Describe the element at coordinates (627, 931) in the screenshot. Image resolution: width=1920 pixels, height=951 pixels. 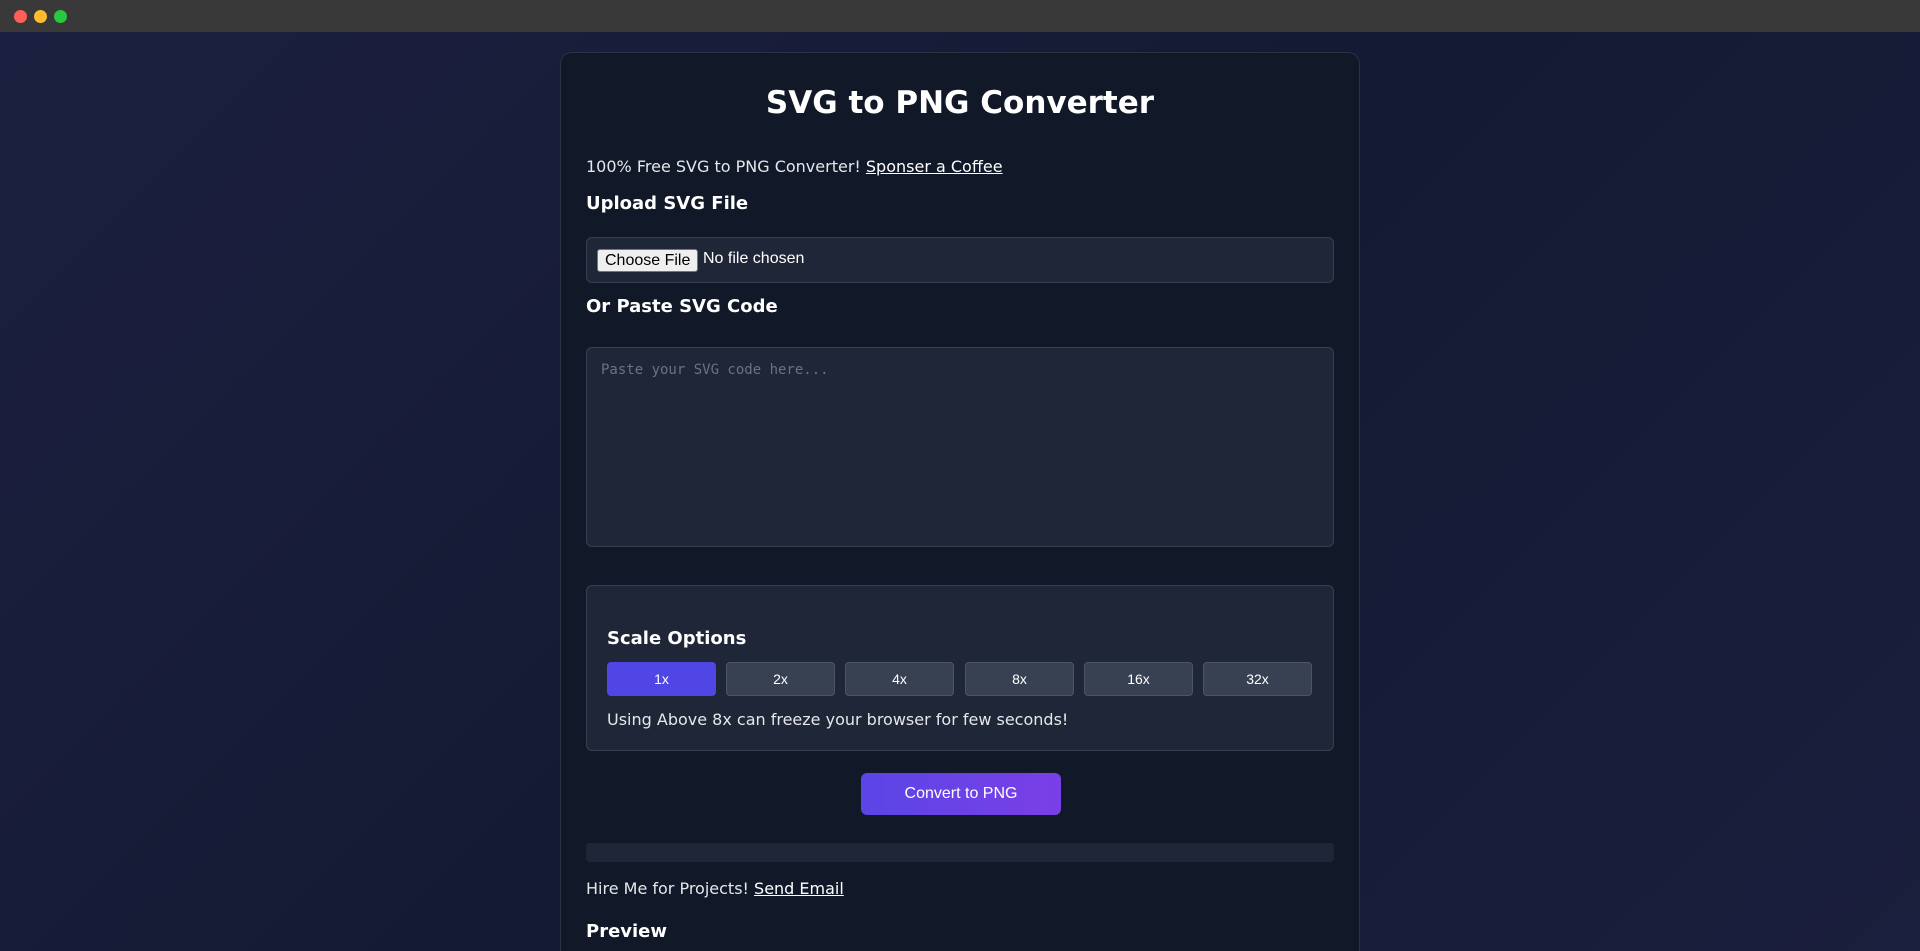
I see `preview-label: Preview` at that location.